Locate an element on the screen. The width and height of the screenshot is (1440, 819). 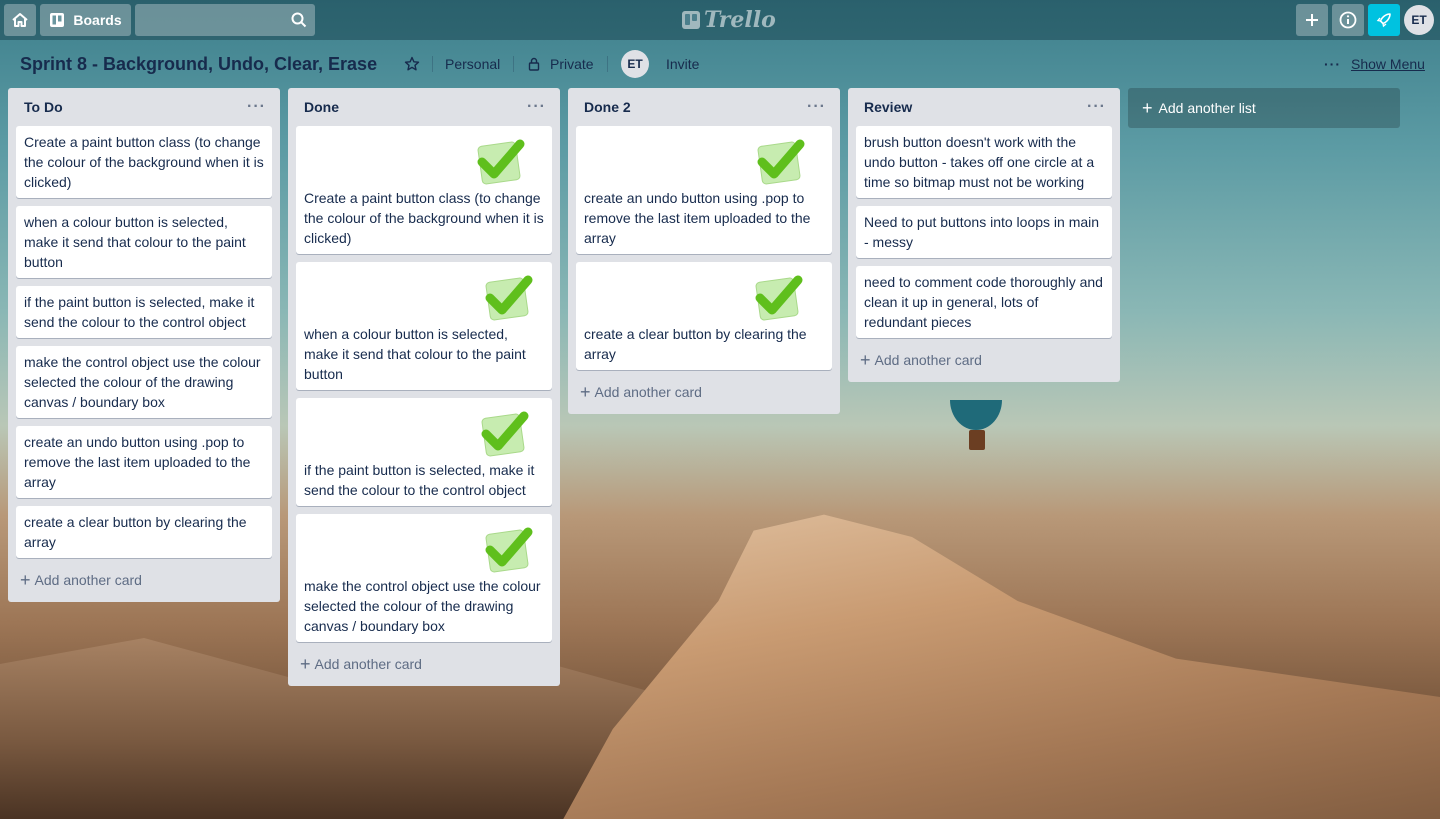
invite-button: Invite is located at coordinates (682, 64).